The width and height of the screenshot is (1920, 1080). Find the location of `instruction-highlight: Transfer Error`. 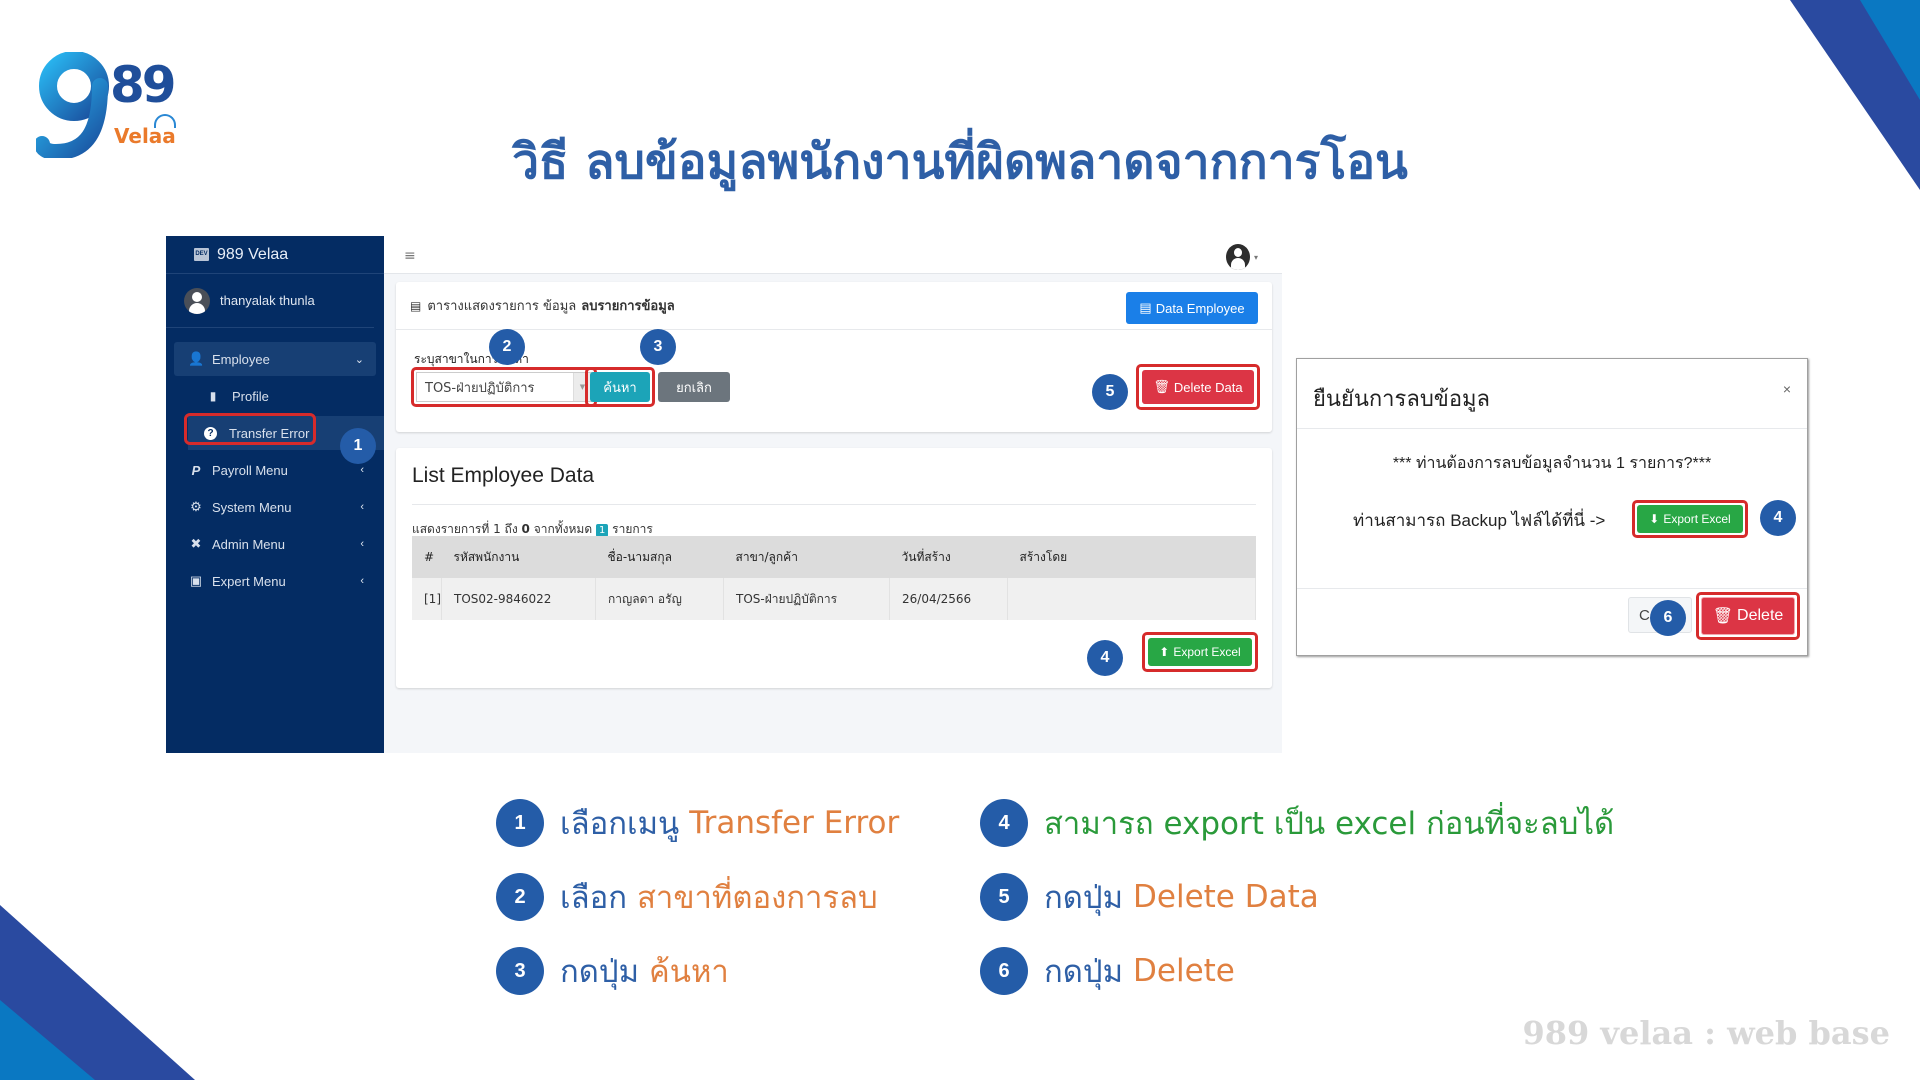

instruction-highlight: Transfer Error is located at coordinates (794, 823).